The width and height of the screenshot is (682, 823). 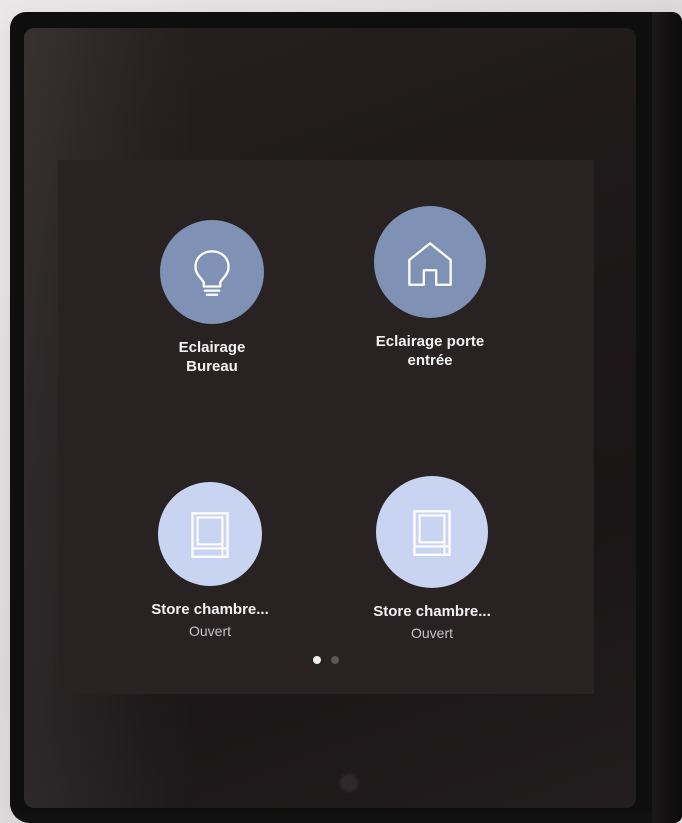 I want to click on house-icon, so click(x=430, y=264).